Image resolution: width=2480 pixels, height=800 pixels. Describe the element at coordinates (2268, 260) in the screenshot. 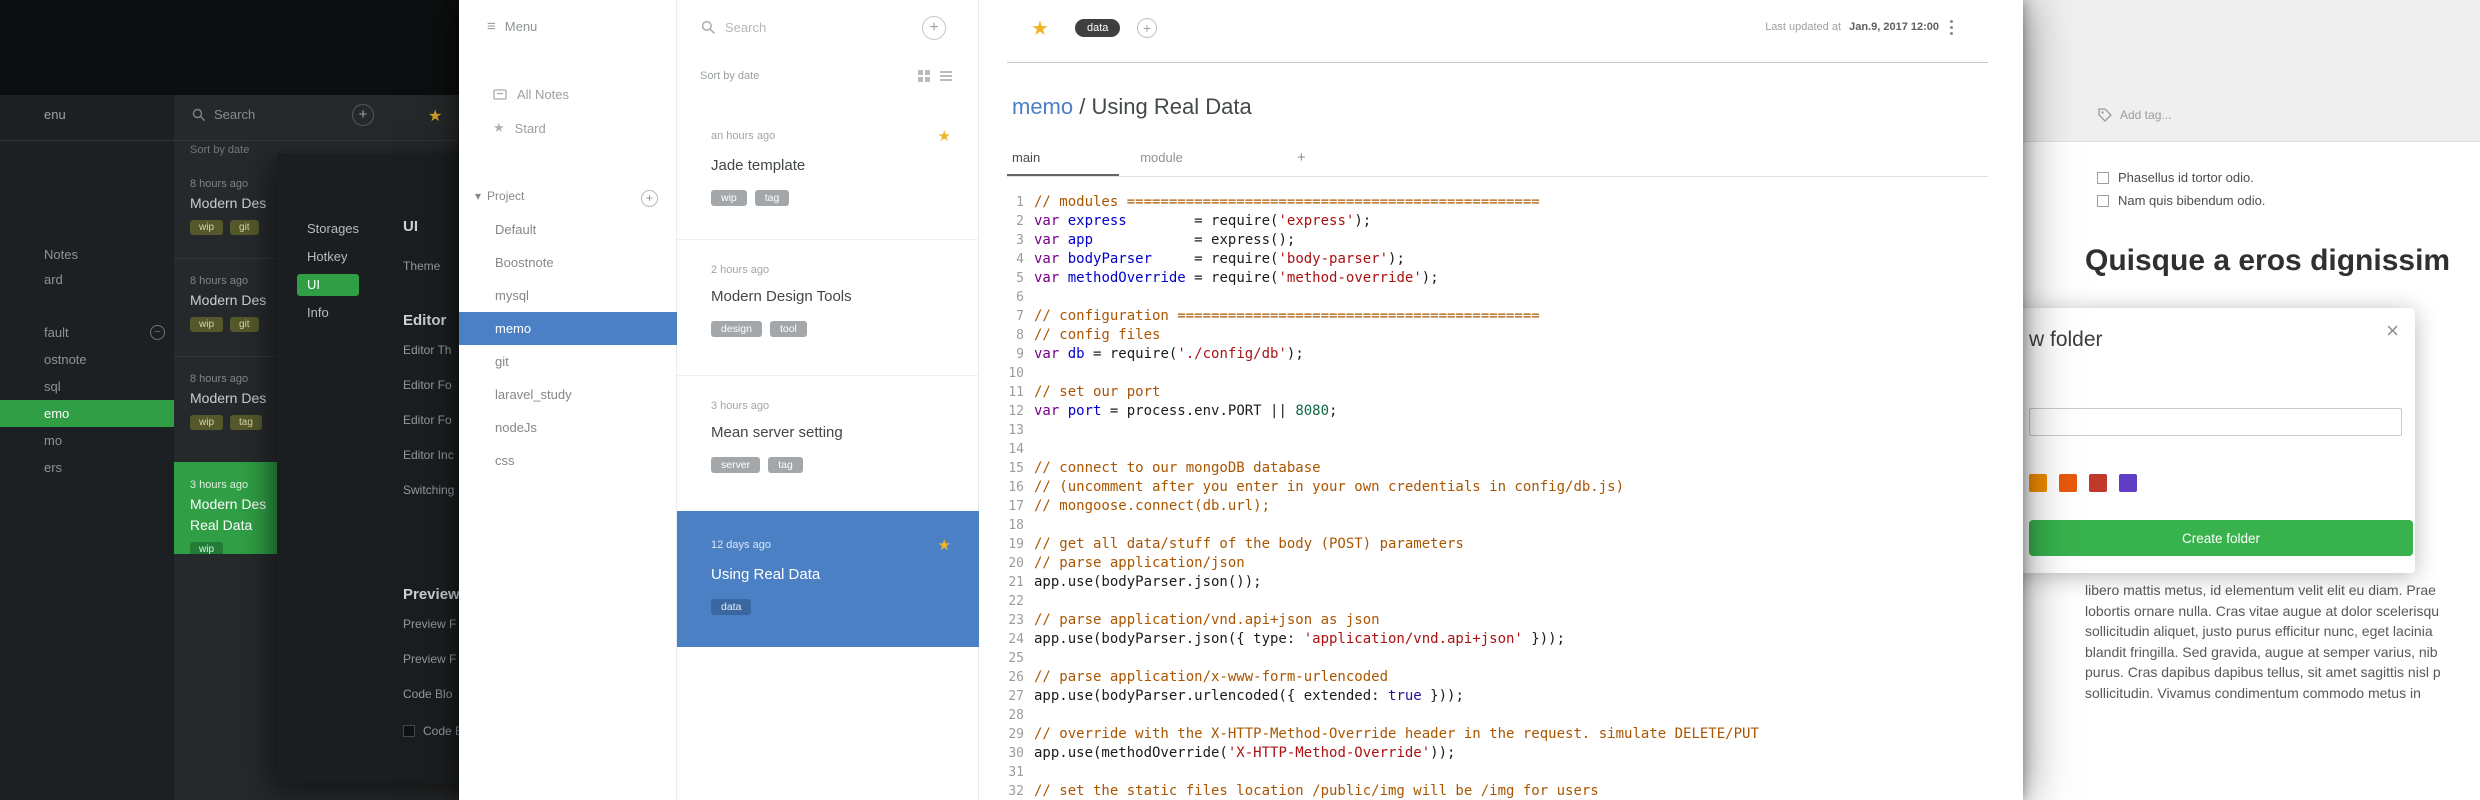

I see `preview-heading: Quisque a eros dignissim` at that location.